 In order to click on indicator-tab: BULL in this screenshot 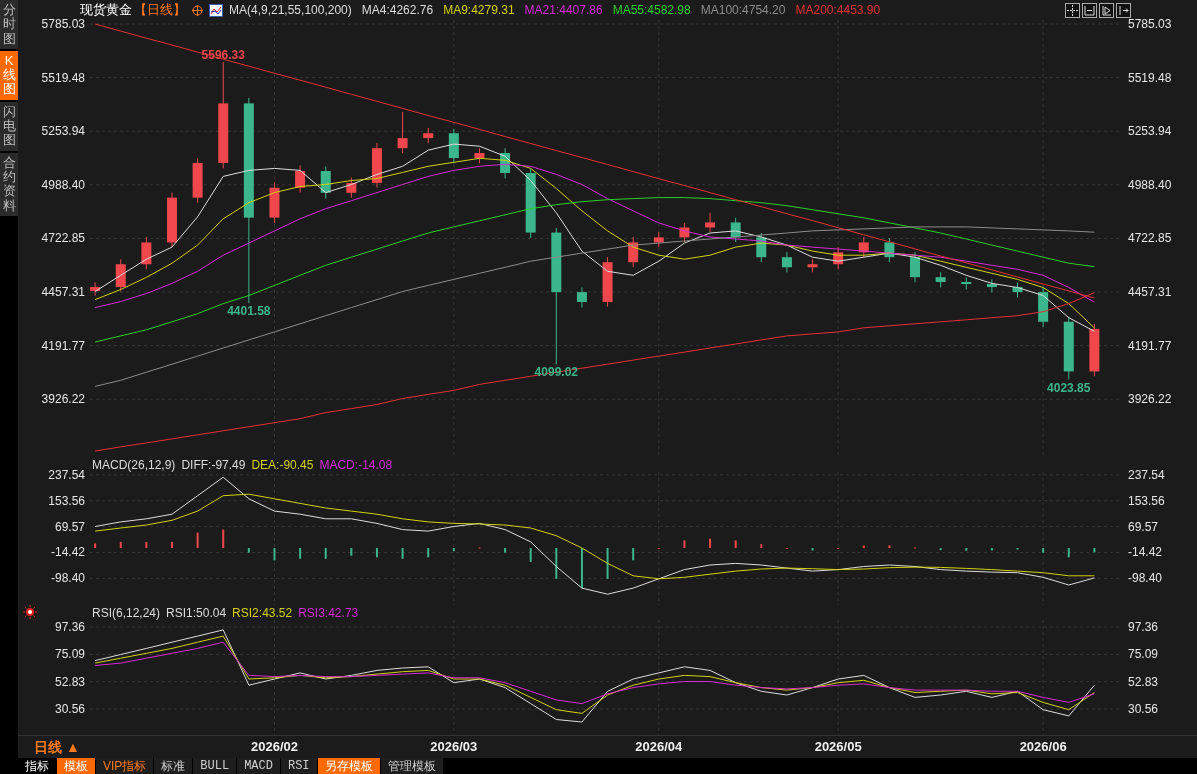, I will do `click(215, 766)`.